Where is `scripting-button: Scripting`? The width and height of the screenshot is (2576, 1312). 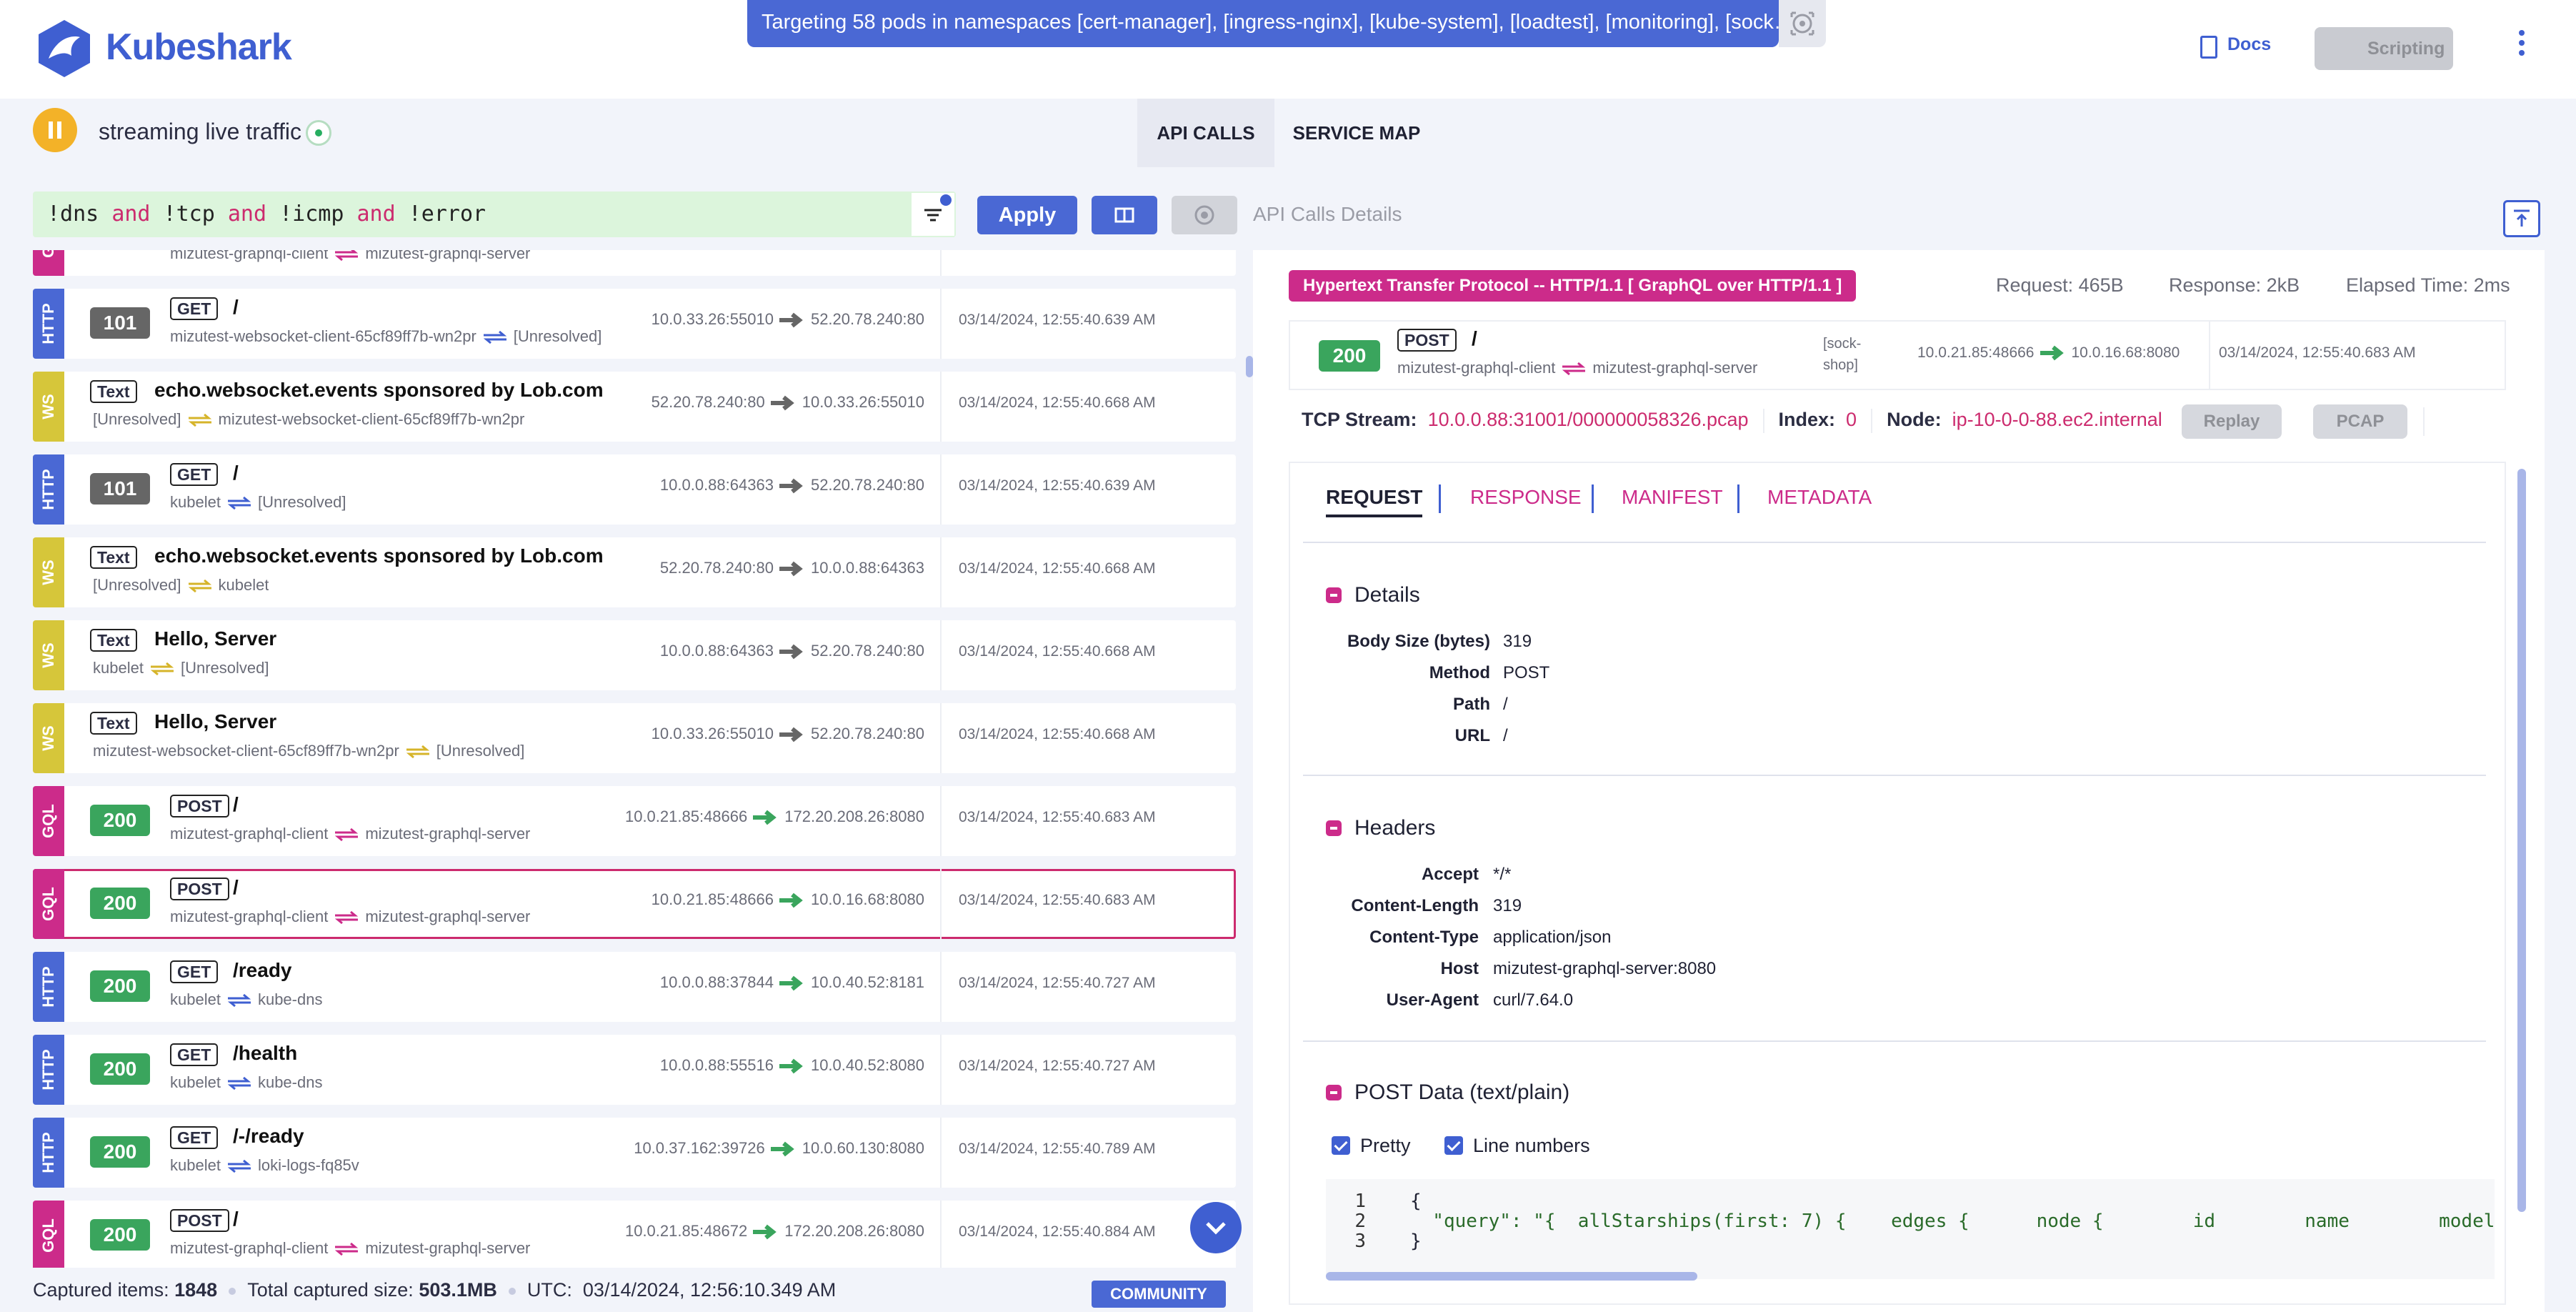
scripting-button: Scripting is located at coordinates (2384, 49).